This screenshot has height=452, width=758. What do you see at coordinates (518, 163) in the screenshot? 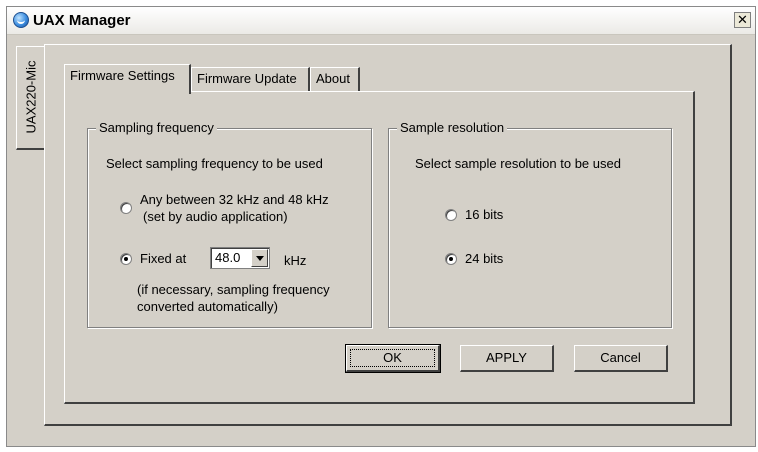
I see `resolution-instruction: Select sample resolution to be used` at bounding box center [518, 163].